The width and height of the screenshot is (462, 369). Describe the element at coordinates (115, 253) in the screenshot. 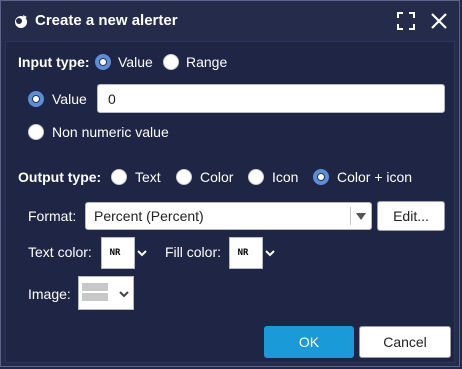

I see `text-color-value: NR` at that location.